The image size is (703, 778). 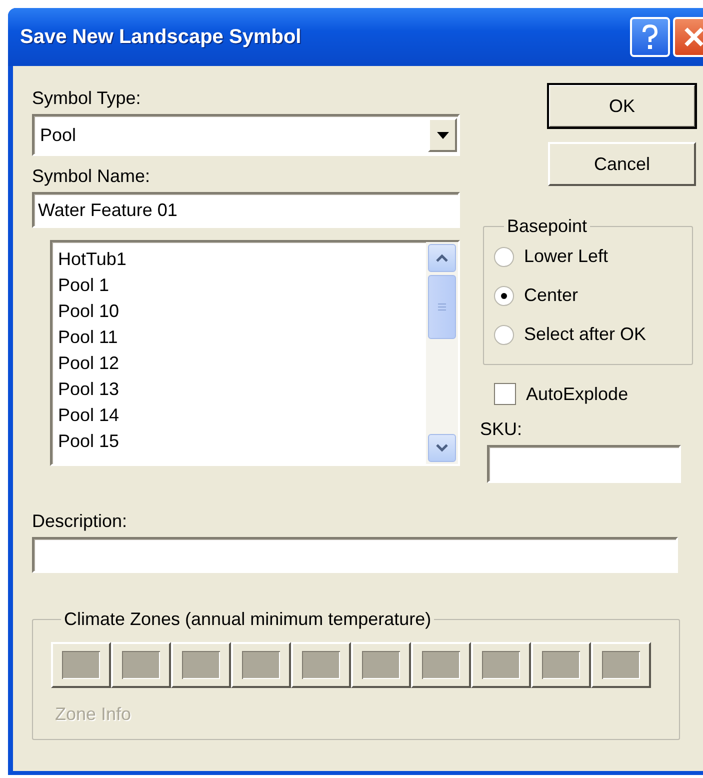 I want to click on zone-info-label: Zone Info, so click(x=93, y=714).